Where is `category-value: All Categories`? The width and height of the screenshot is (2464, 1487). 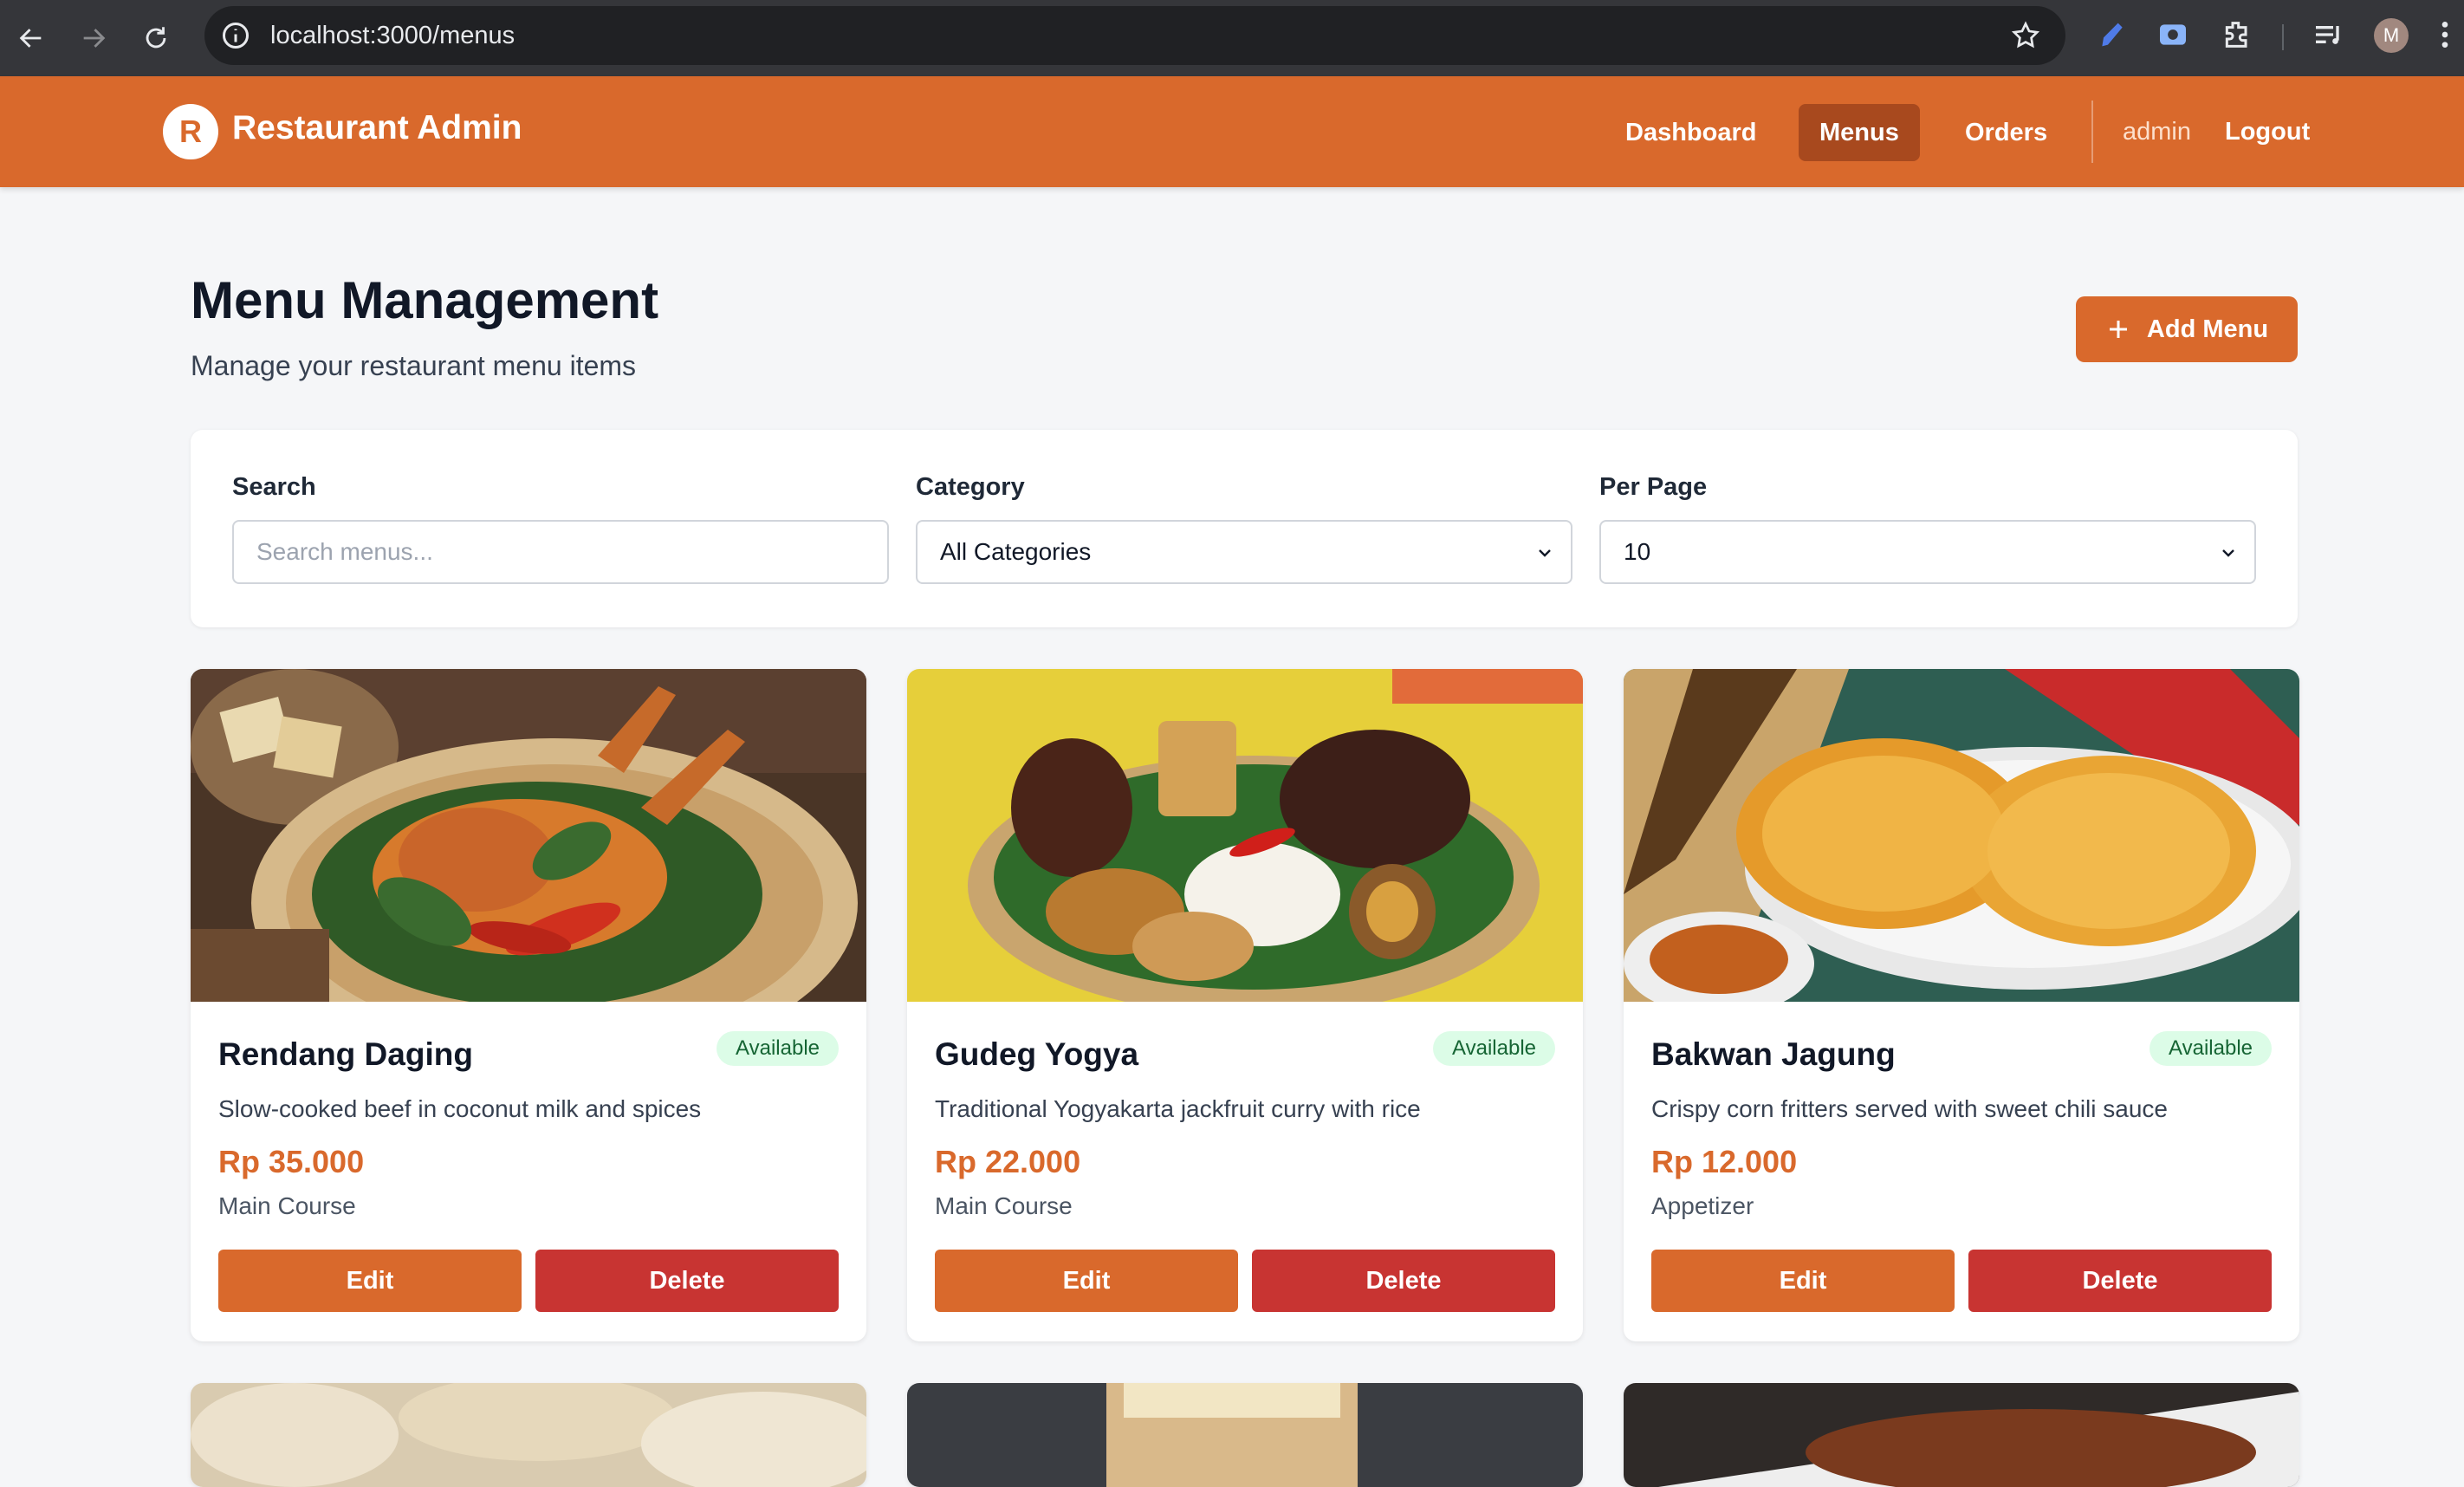
category-value: All Categories is located at coordinates (1016, 551).